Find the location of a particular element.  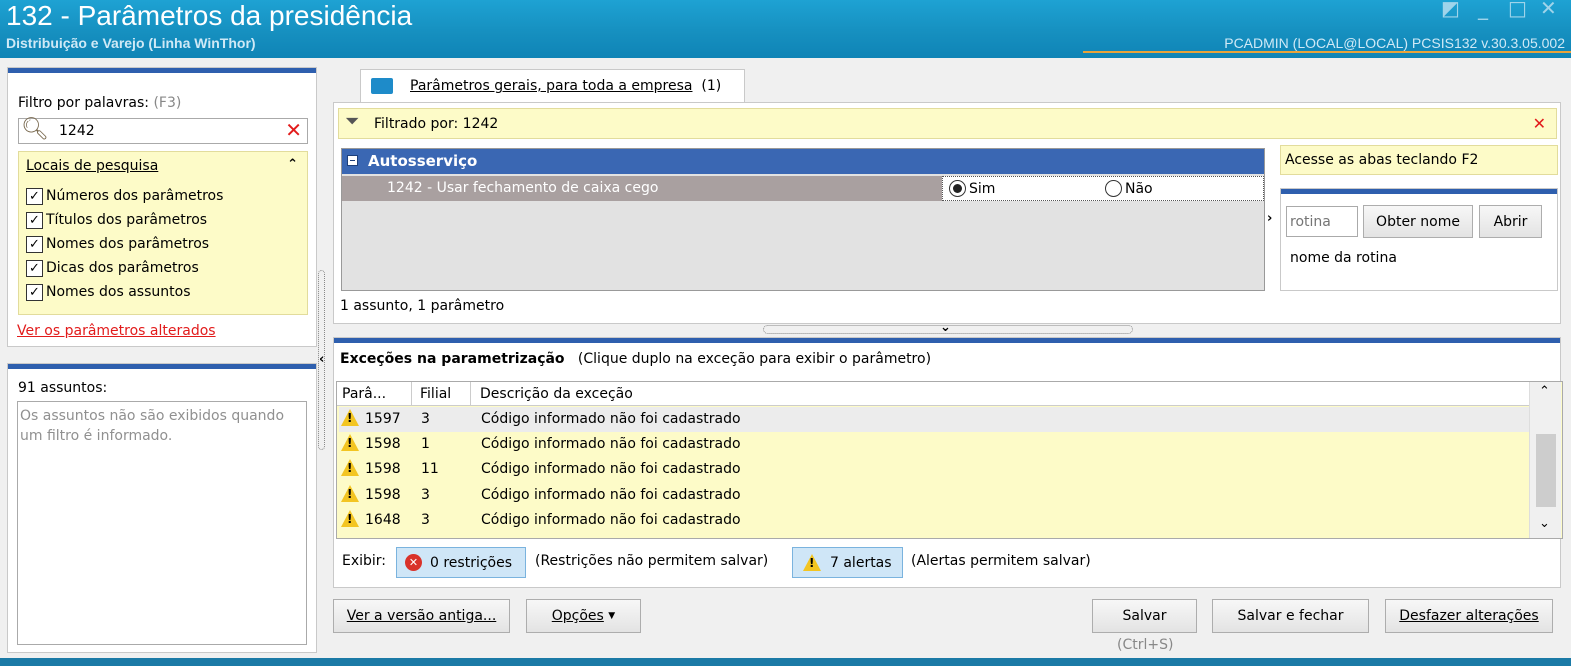

exception-param: 1598 is located at coordinates (383, 469).